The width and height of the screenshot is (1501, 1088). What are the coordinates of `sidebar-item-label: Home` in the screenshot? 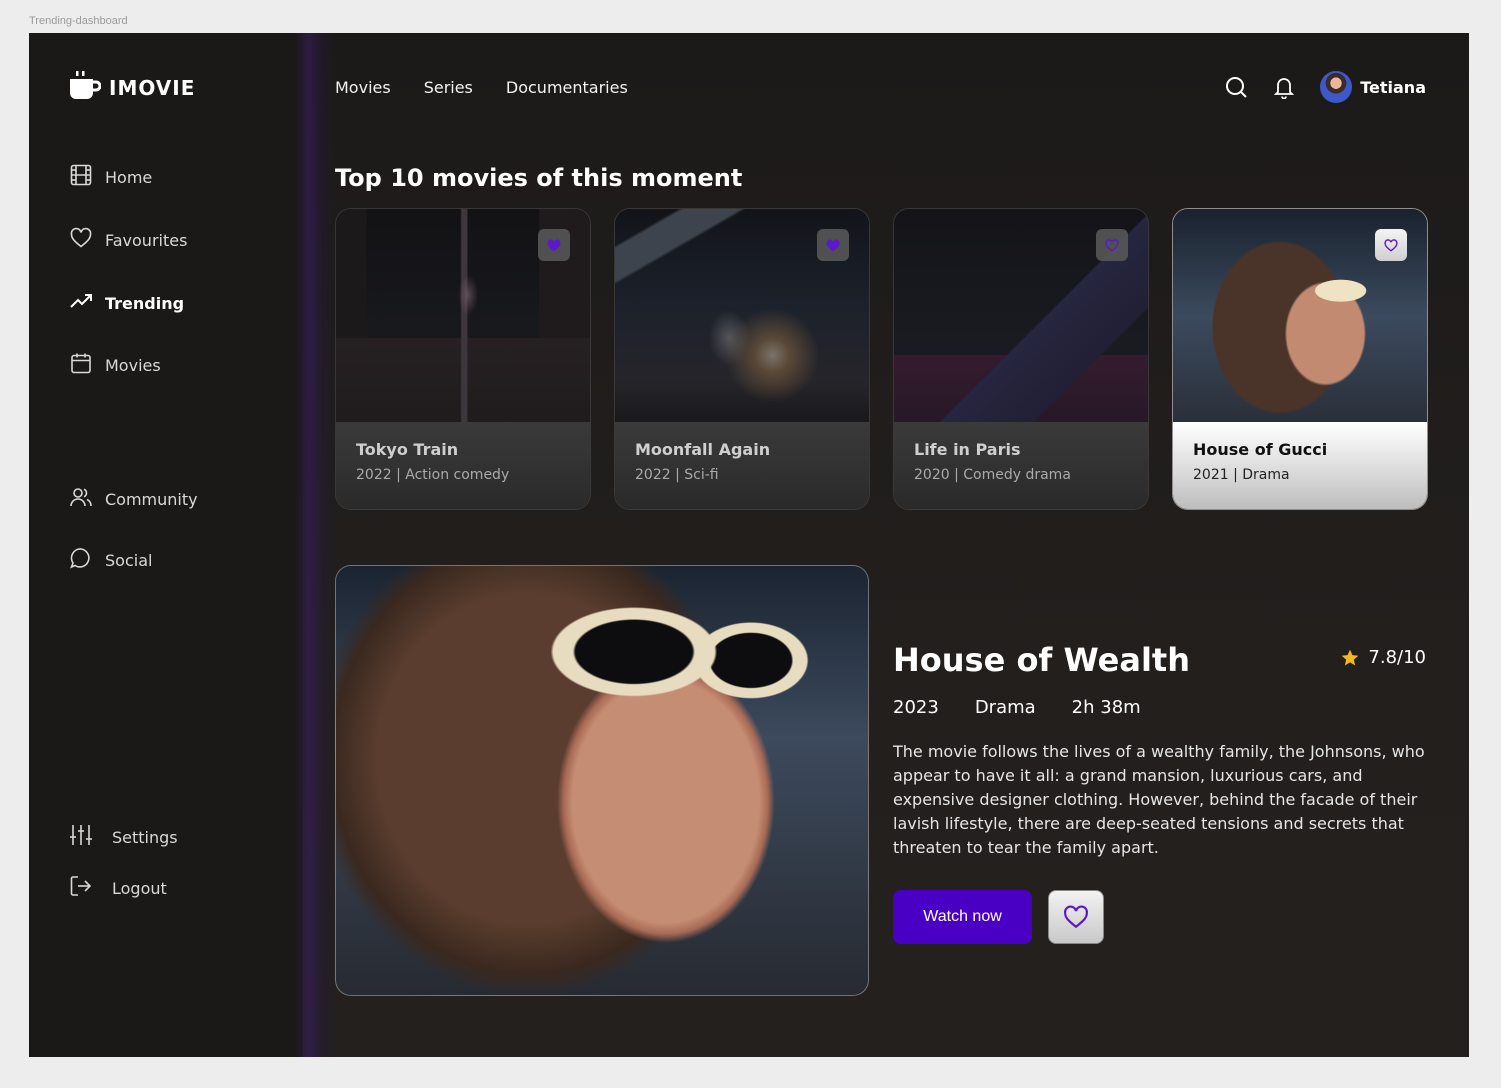 It's located at (129, 177).